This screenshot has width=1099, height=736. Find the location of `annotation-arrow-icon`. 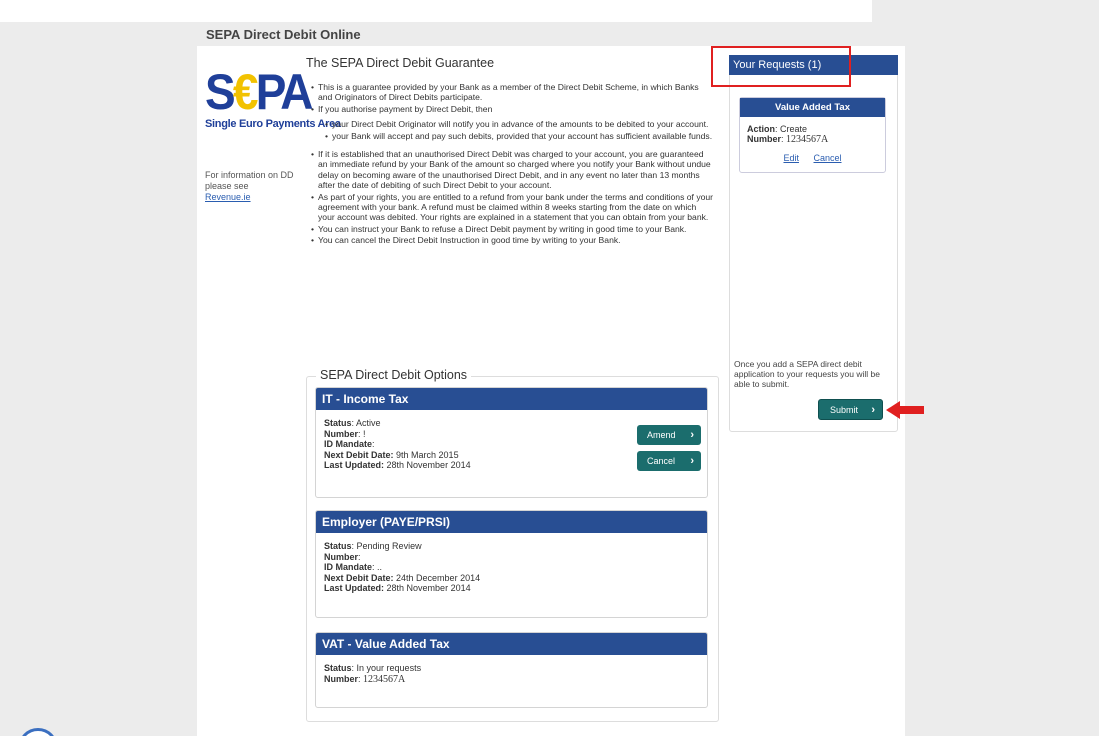

annotation-arrow-icon is located at coordinates (905, 410).